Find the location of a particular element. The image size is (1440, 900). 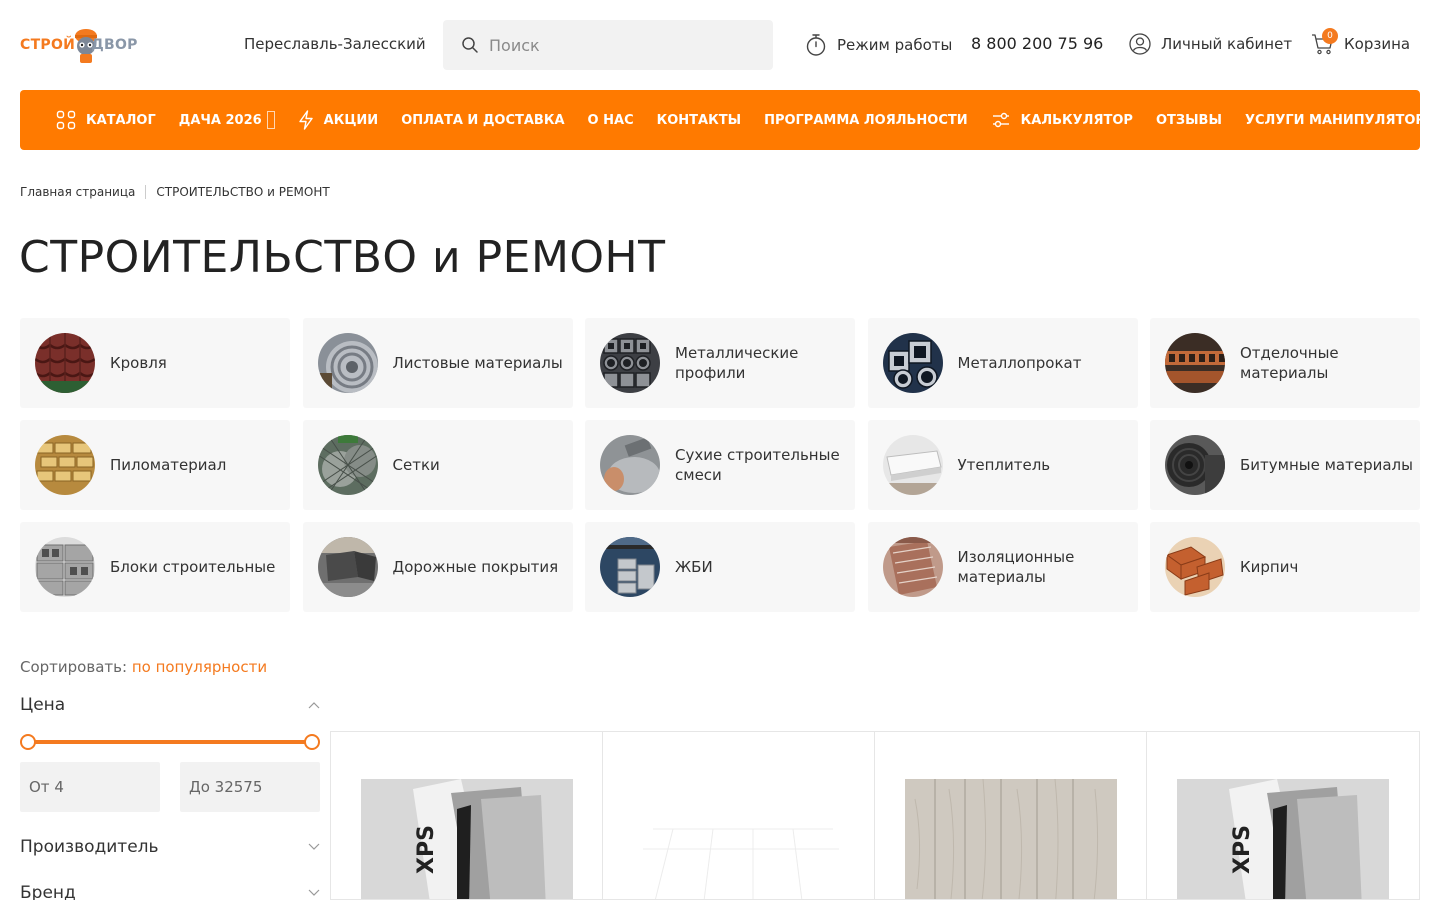

dry-mixes-image is located at coordinates (630, 465).